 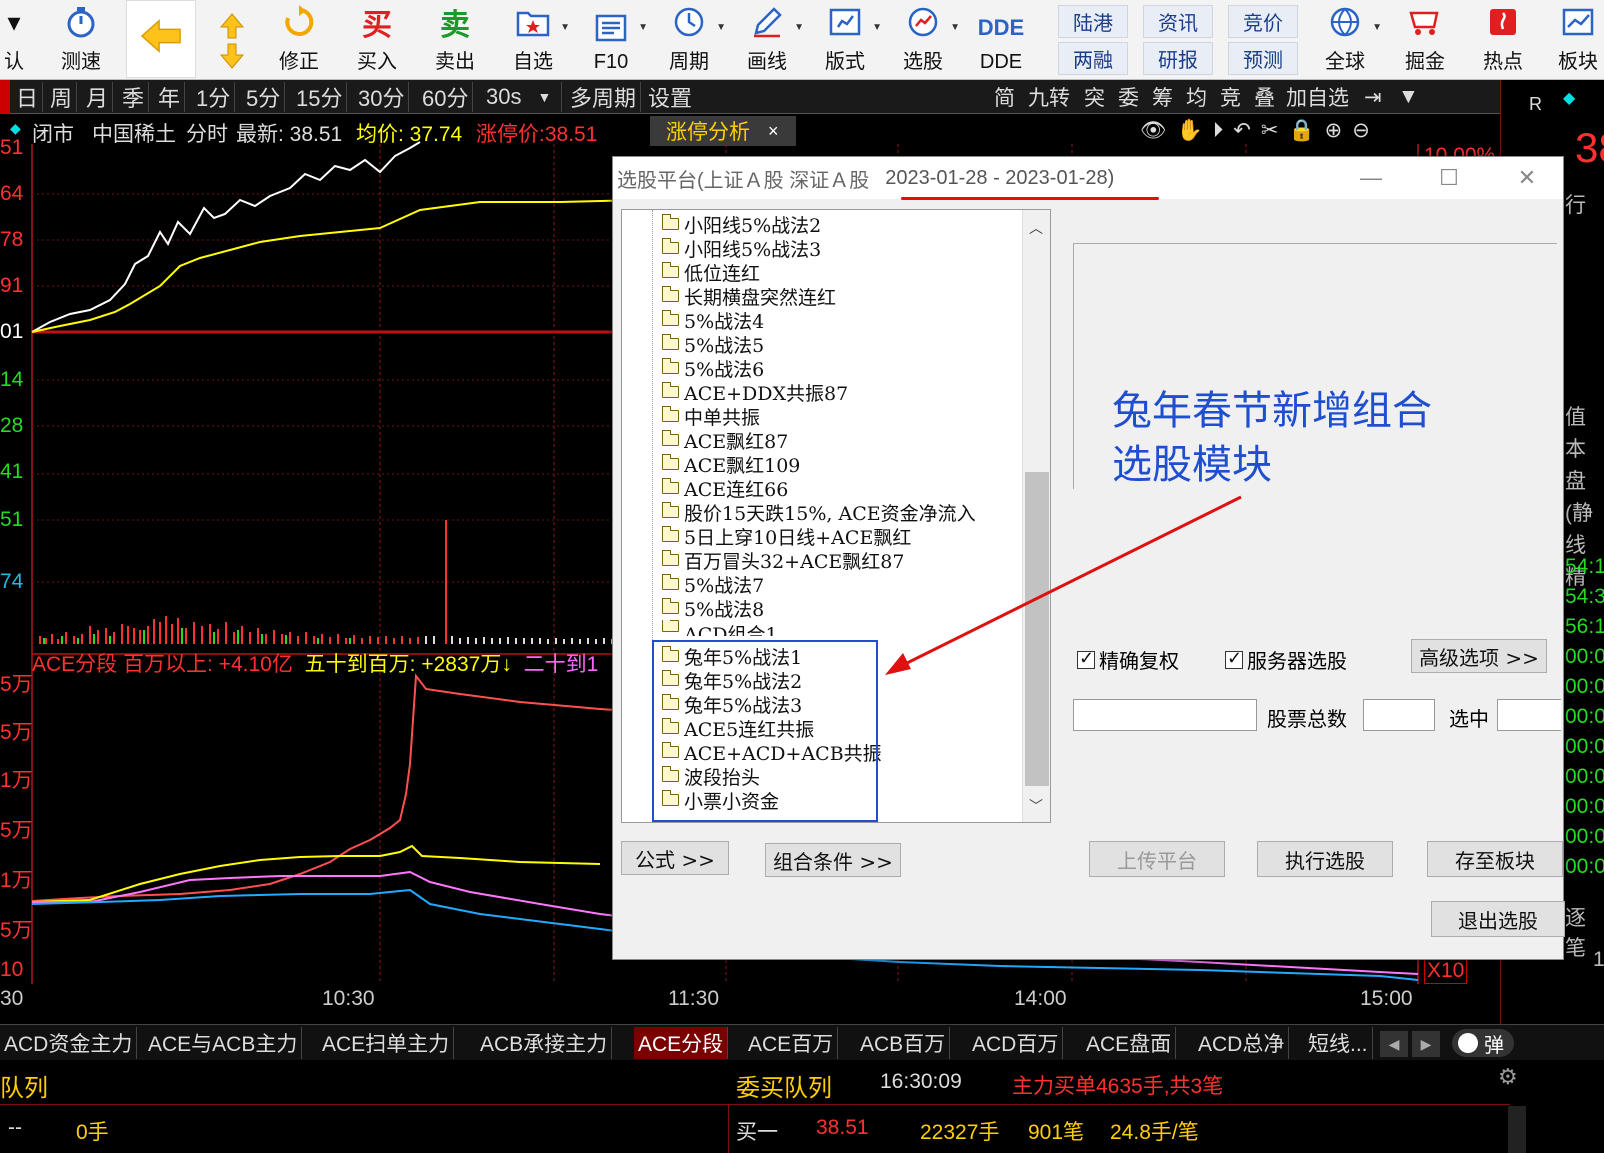 What do you see at coordinates (1425, 40) in the screenshot?
I see `toolbar-dig-gold: 掘金` at bounding box center [1425, 40].